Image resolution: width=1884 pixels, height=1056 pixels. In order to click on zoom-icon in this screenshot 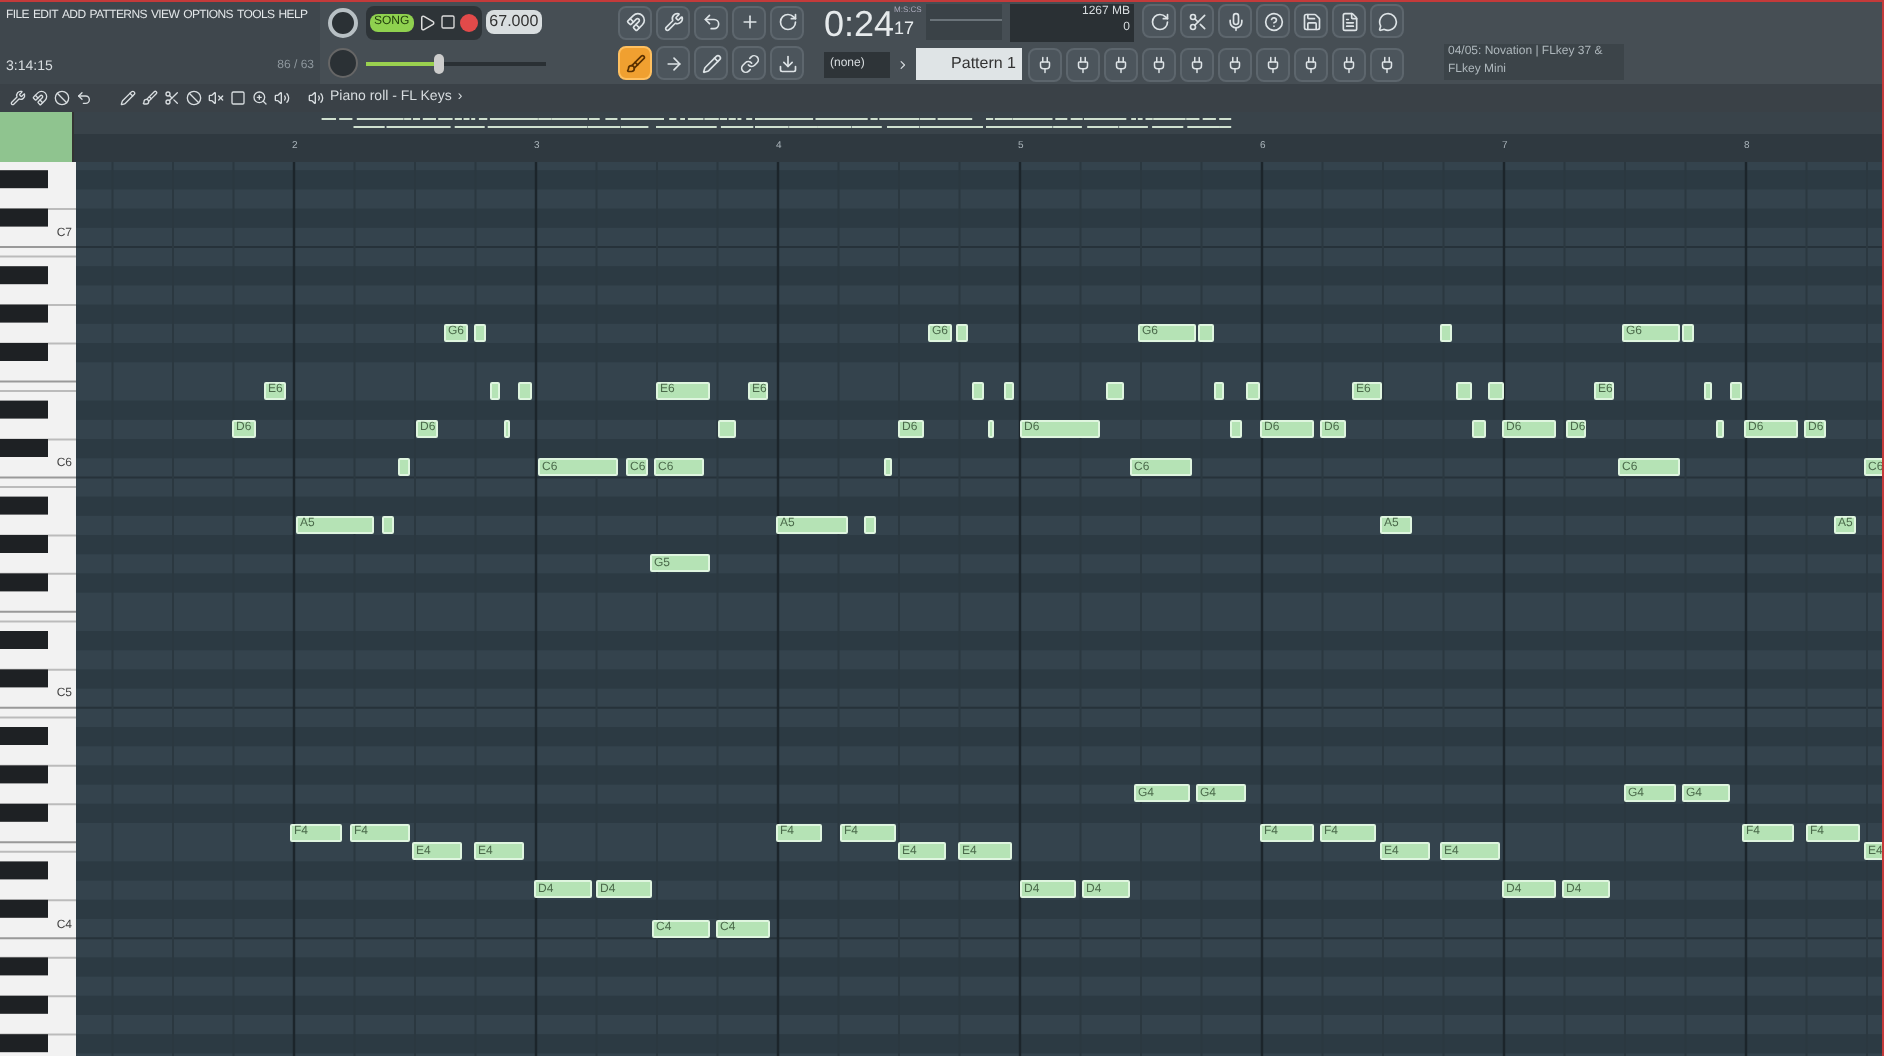, I will do `click(260, 98)`.